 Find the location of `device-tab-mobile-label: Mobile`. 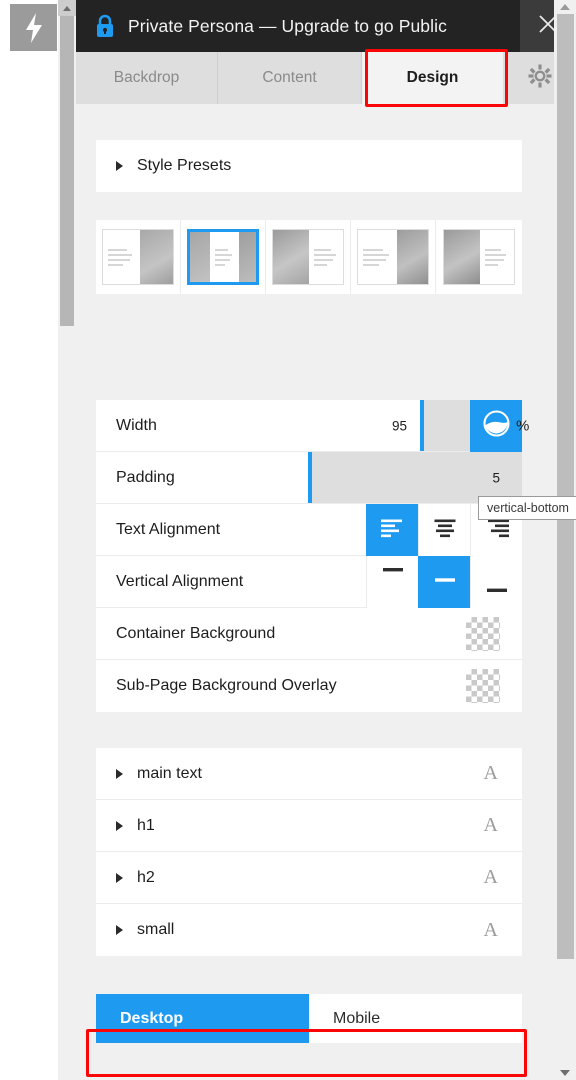

device-tab-mobile-label: Mobile is located at coordinates (357, 1018).